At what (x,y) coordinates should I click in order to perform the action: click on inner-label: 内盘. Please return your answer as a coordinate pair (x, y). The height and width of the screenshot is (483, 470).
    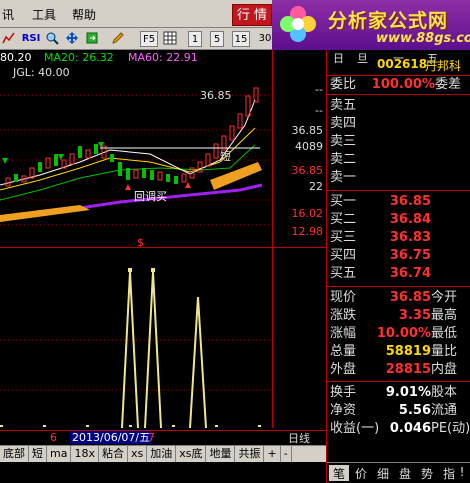
    Looking at the image, I should click on (444, 369).